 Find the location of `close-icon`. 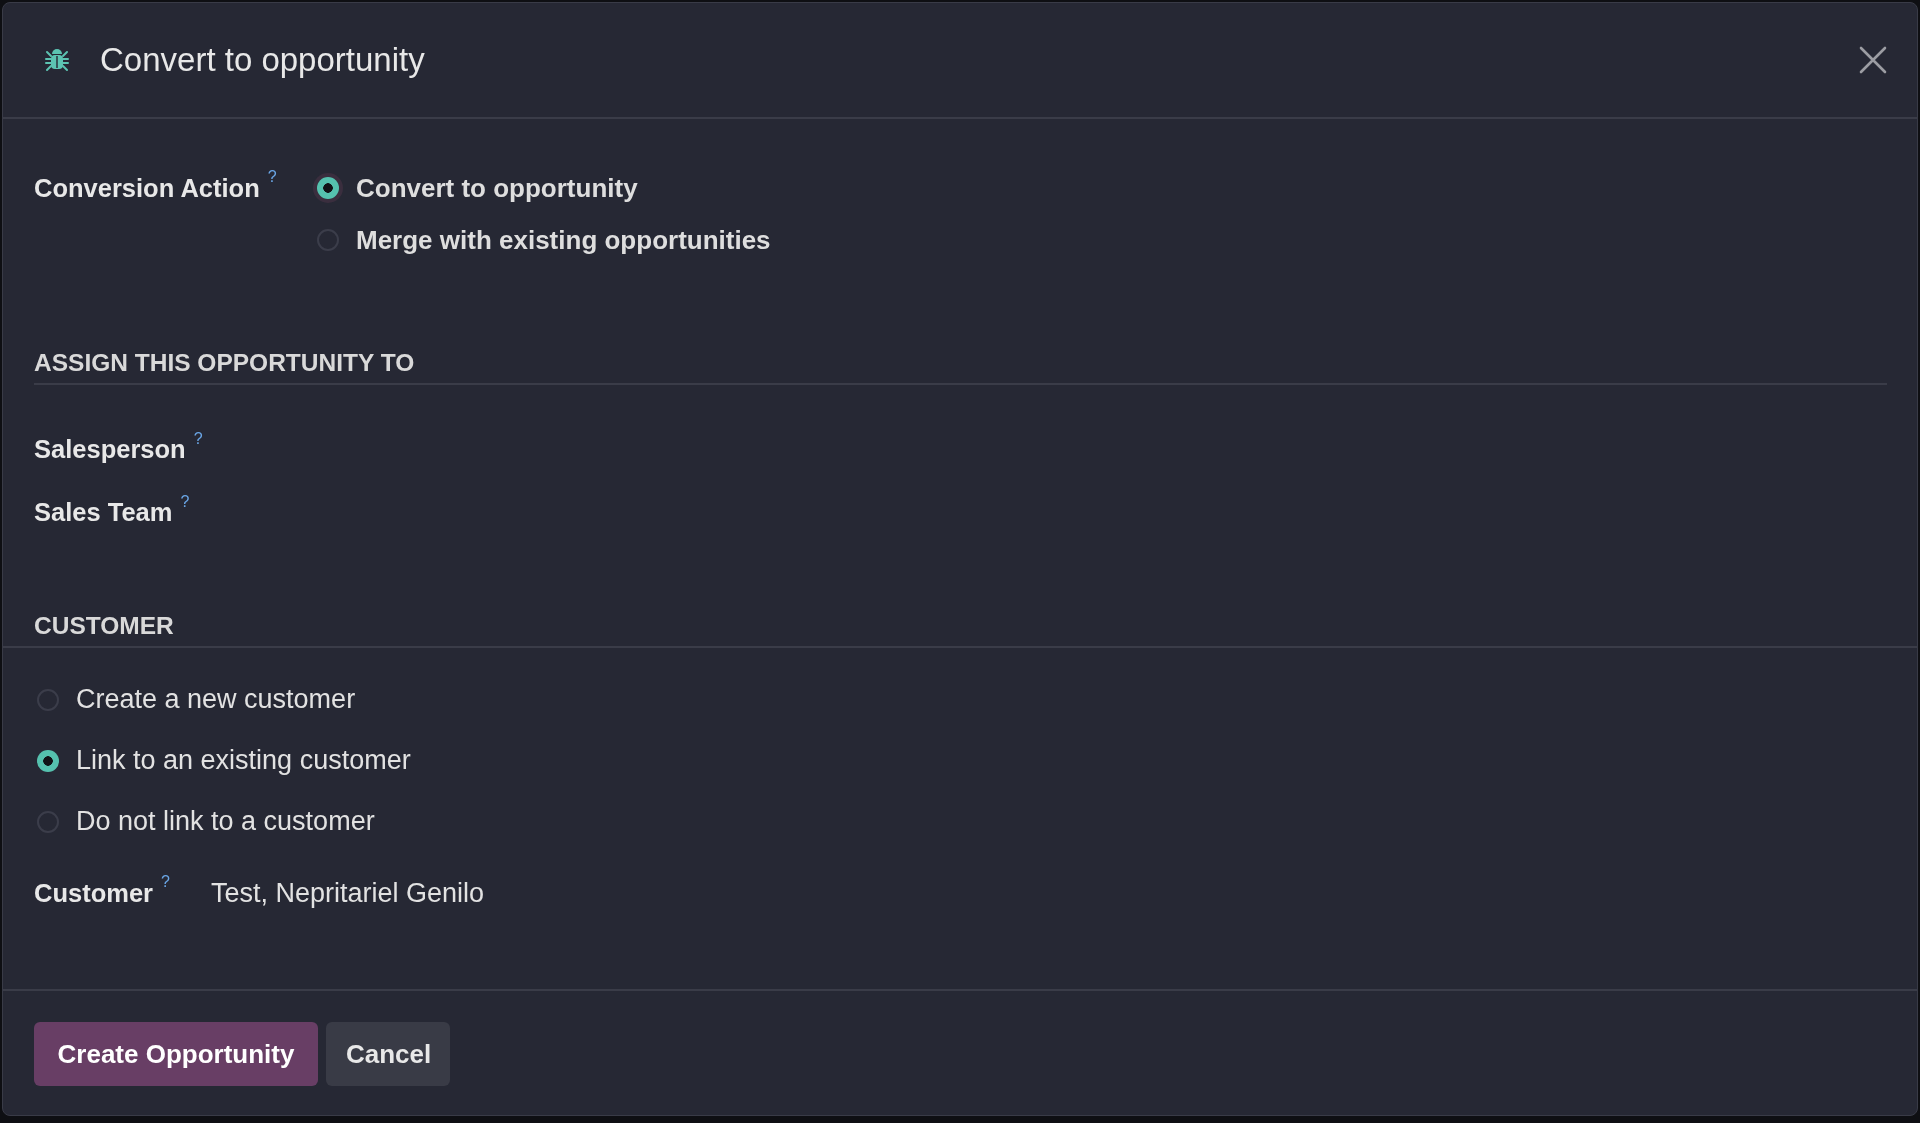

close-icon is located at coordinates (1873, 60).